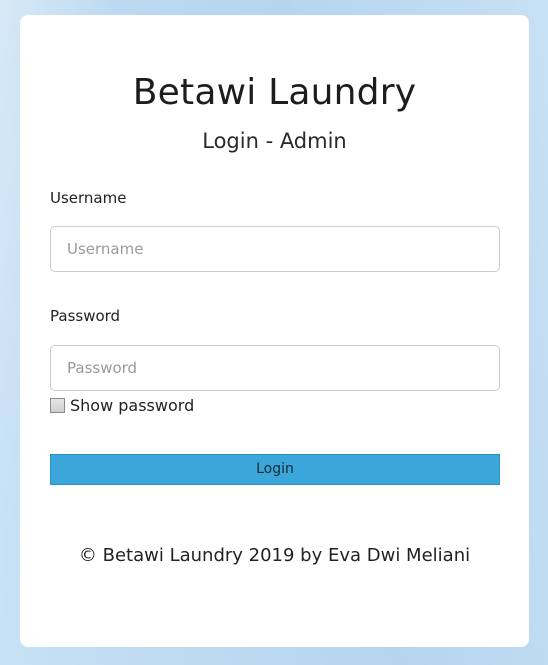 The height and width of the screenshot is (665, 548). What do you see at coordinates (85, 316) in the screenshot?
I see `password-label: Password` at bounding box center [85, 316].